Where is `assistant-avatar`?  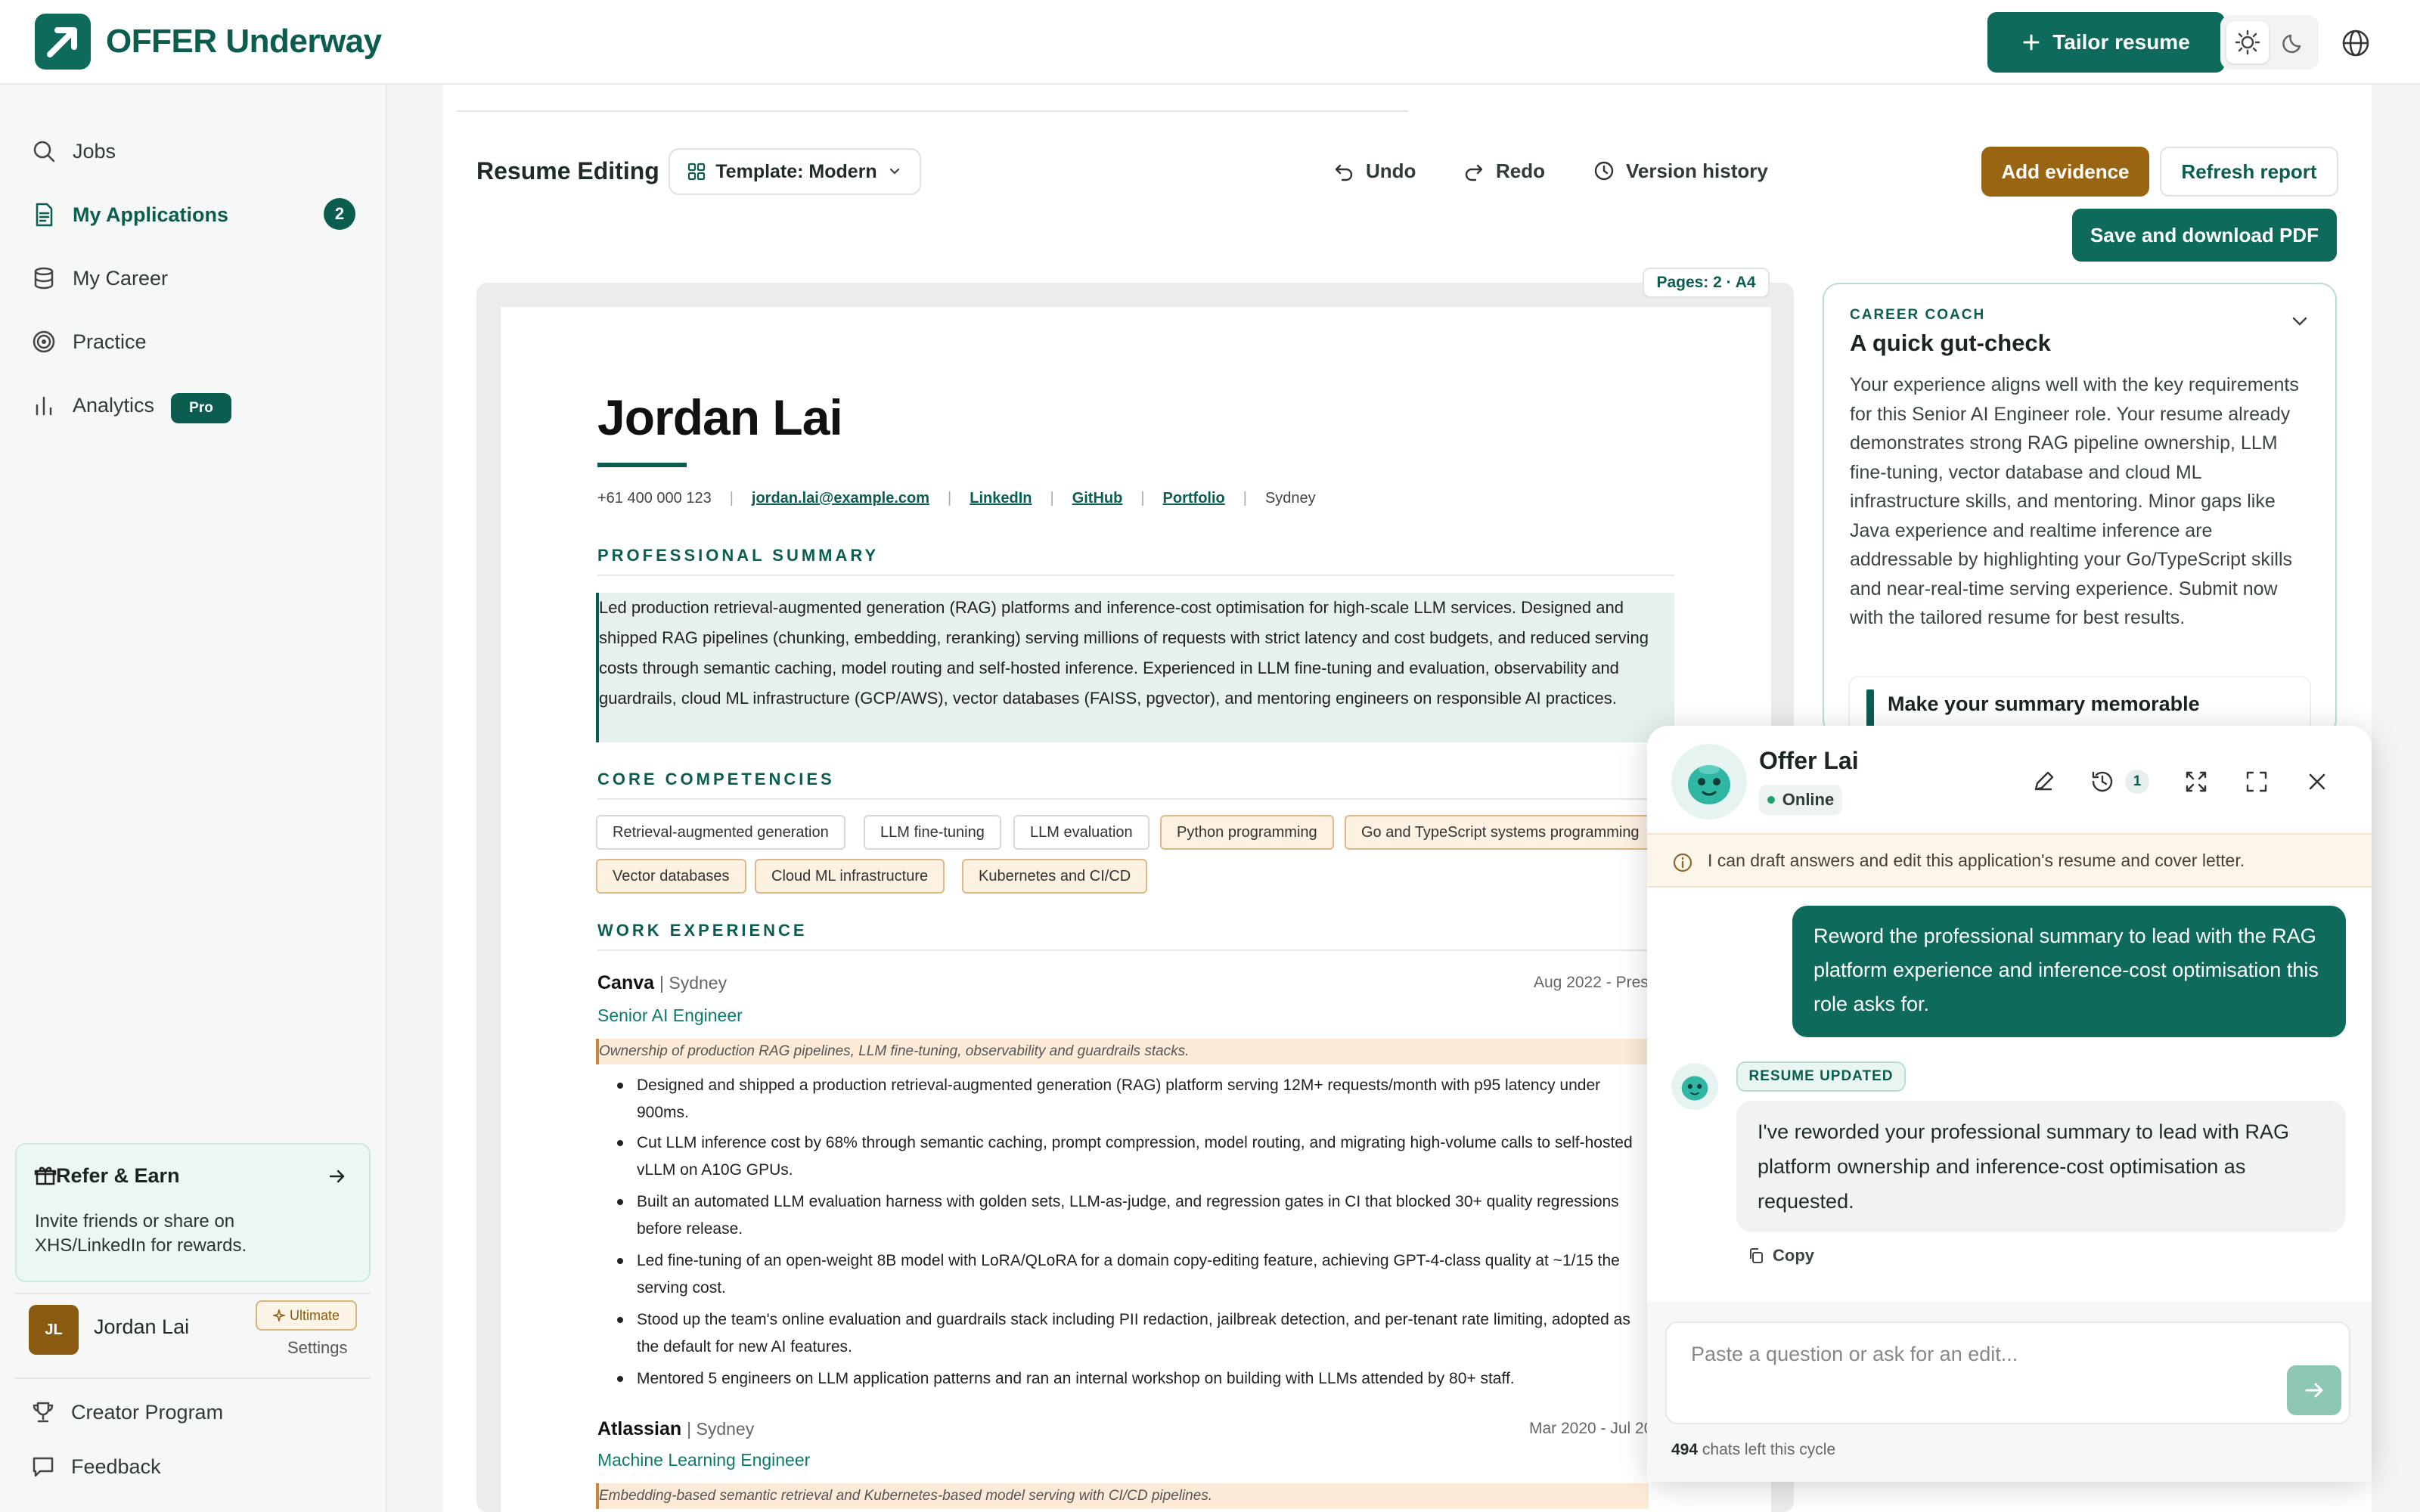 assistant-avatar is located at coordinates (1709, 782).